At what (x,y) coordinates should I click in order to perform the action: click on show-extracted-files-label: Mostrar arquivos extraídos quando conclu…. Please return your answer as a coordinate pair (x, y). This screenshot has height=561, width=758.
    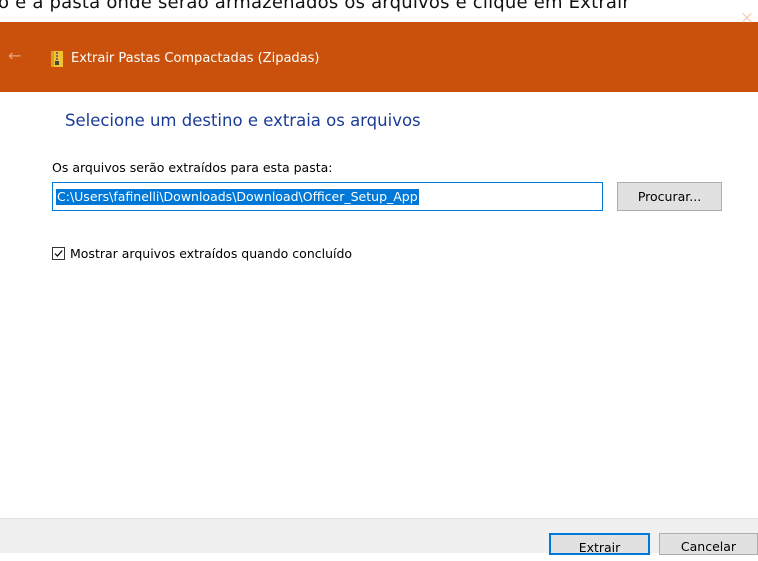
    Looking at the image, I should click on (211, 254).